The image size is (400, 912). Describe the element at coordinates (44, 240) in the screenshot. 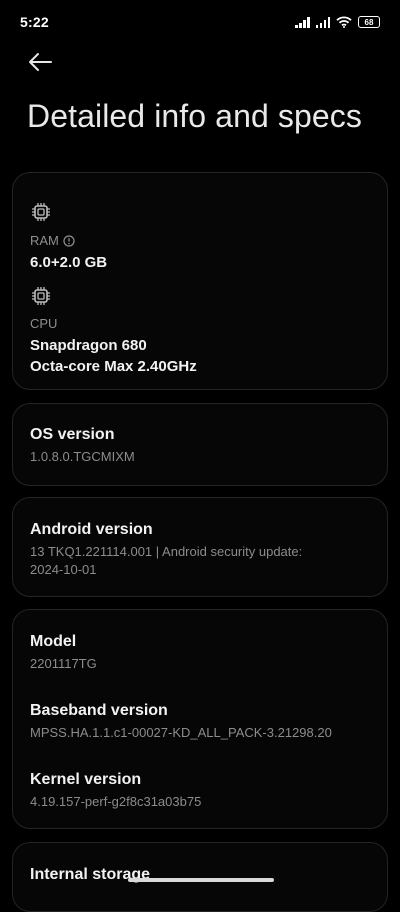

I see `ram-label: RAM` at that location.